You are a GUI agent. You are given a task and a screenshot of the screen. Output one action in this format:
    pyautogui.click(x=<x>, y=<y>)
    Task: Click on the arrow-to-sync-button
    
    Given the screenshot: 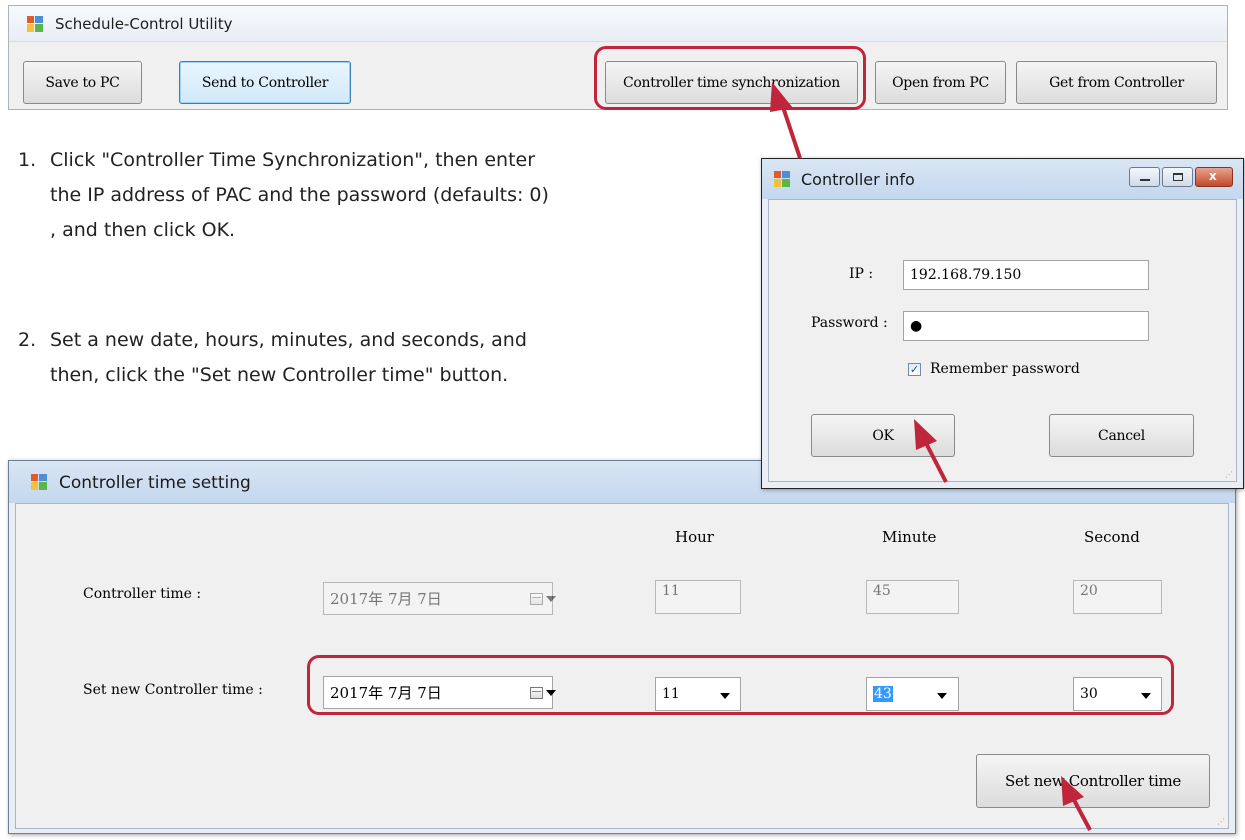 What is the action you would take?
    pyautogui.click(x=786, y=120)
    